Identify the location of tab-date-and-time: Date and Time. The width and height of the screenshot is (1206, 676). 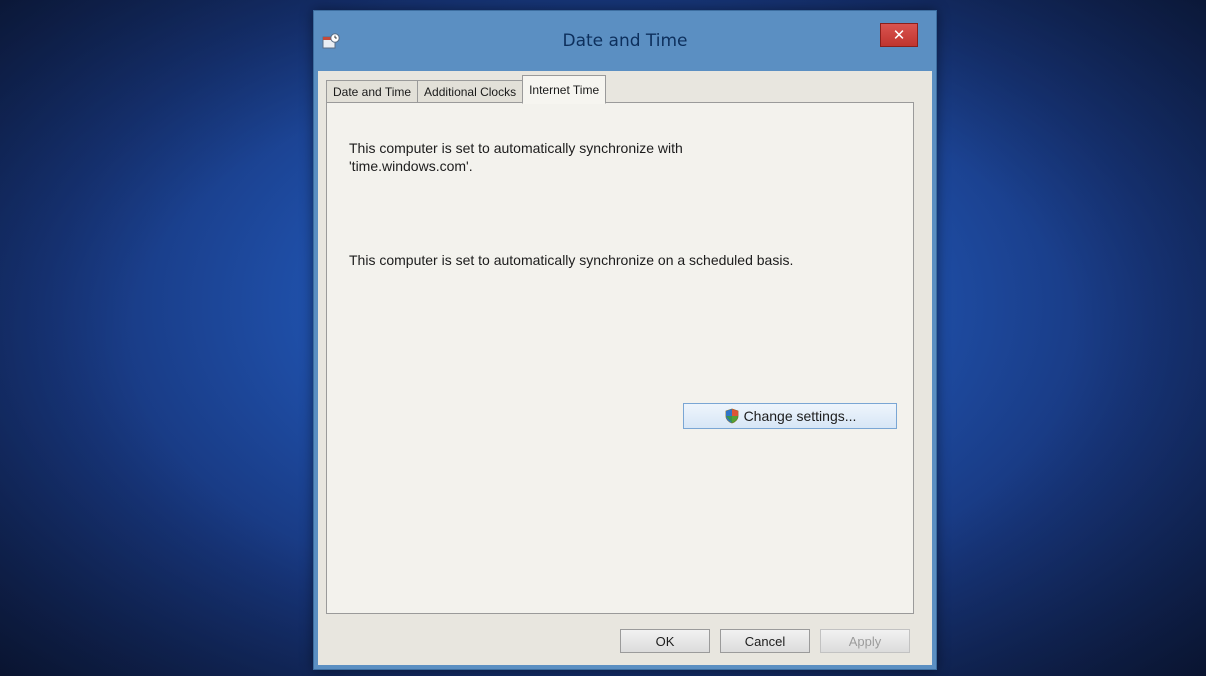
(372, 91).